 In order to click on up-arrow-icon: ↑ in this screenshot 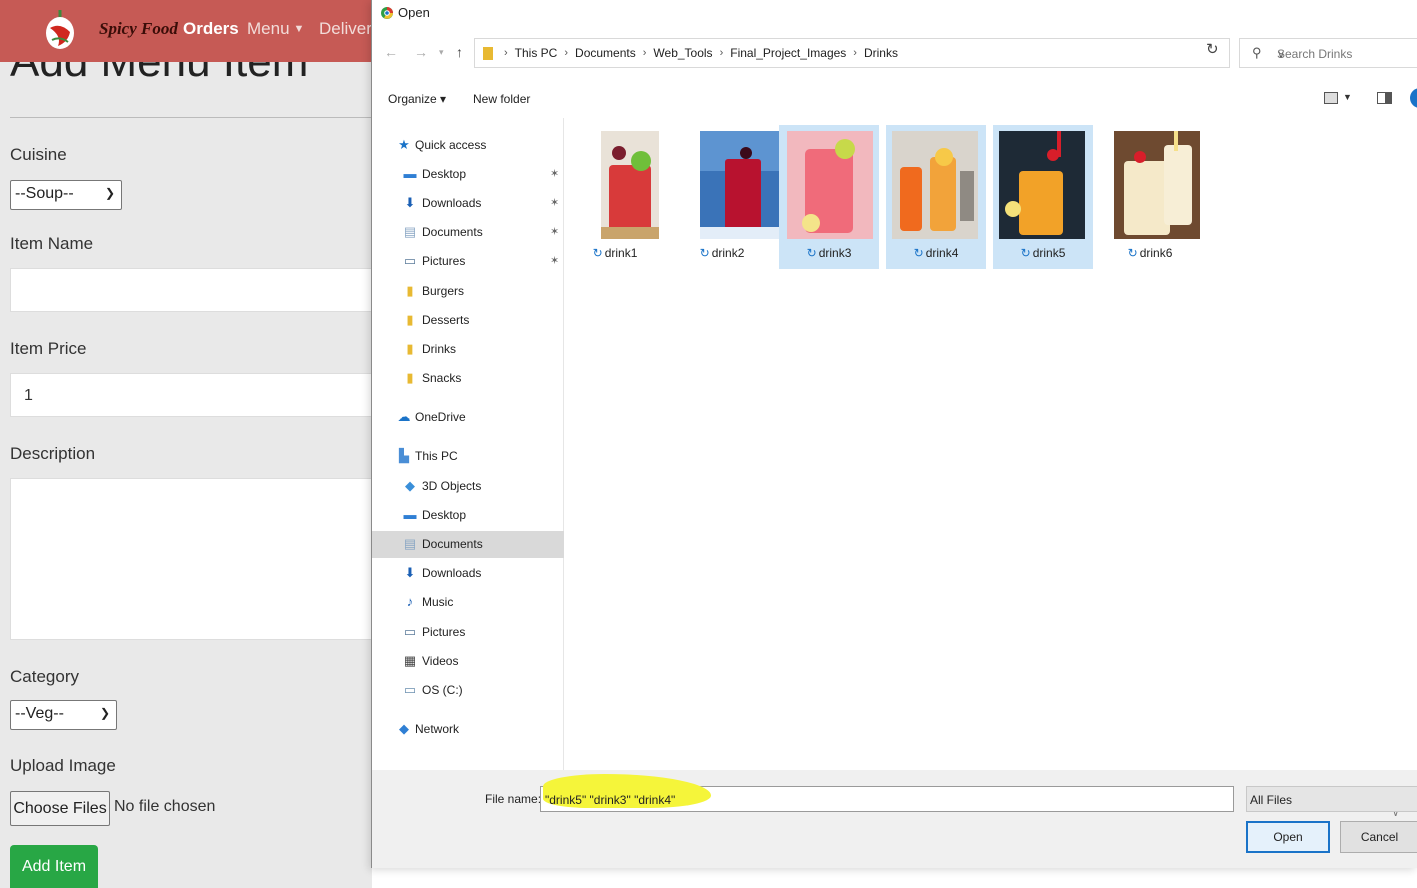, I will do `click(459, 52)`.